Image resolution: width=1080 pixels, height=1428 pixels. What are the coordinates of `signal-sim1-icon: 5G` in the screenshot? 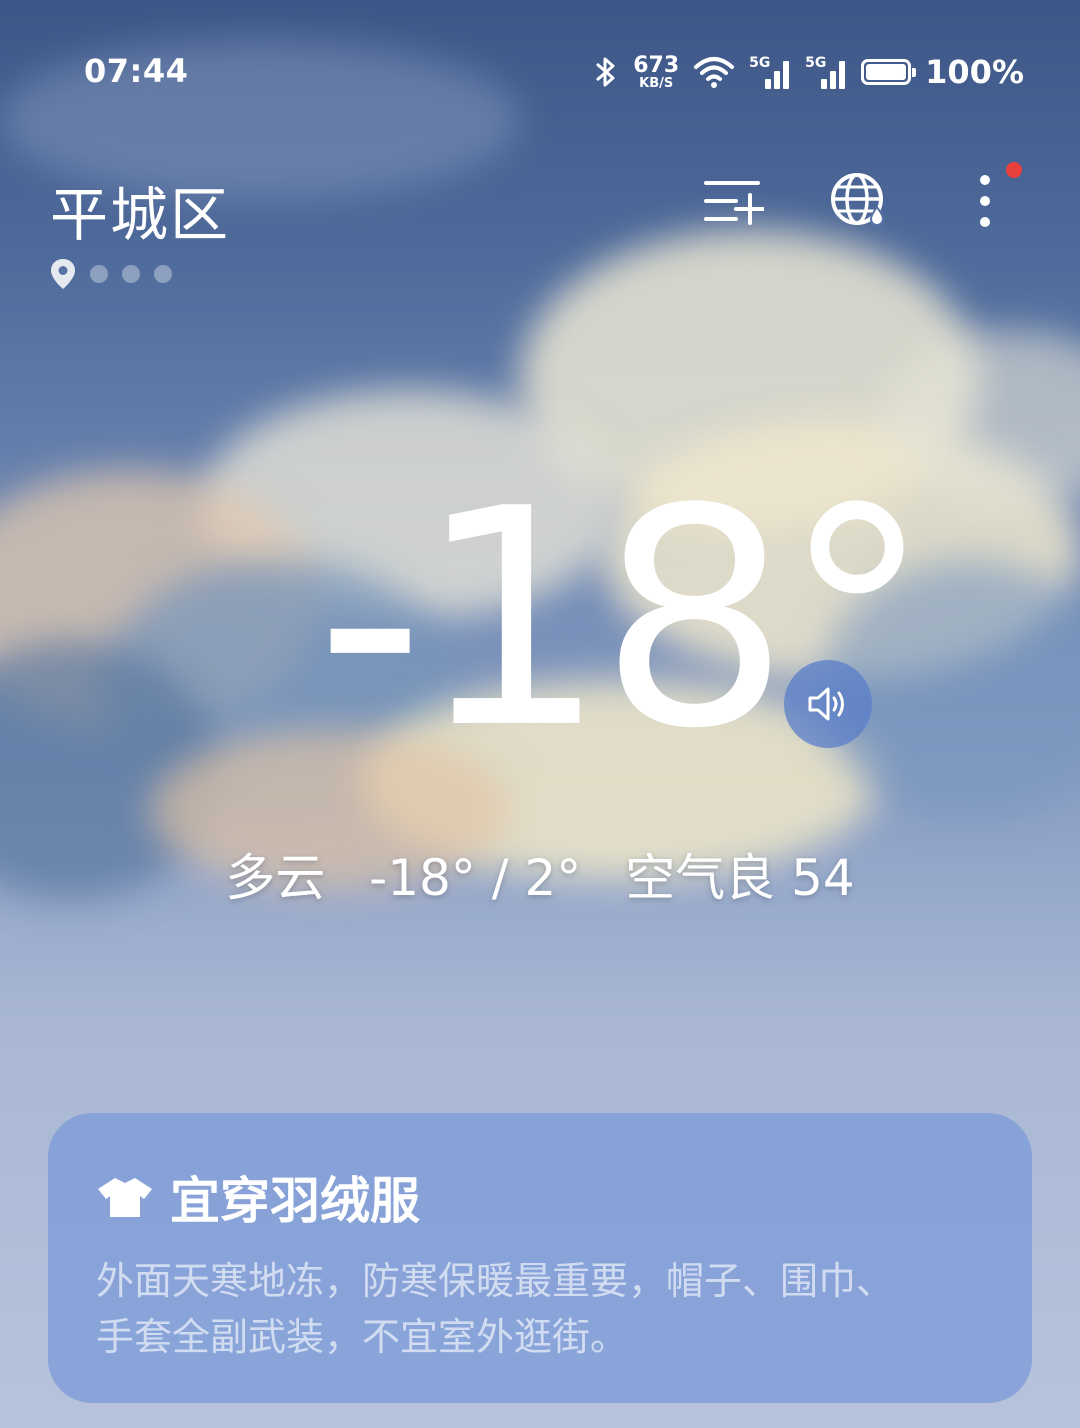 It's located at (770, 72).